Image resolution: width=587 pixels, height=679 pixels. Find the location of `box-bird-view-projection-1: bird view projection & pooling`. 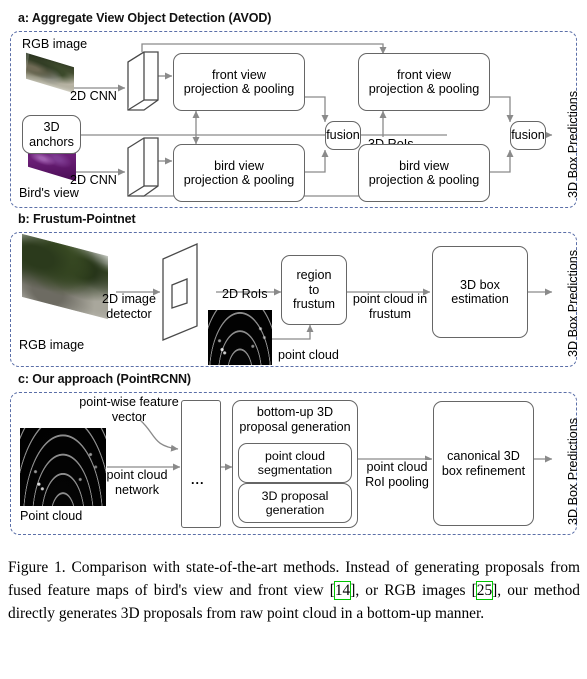

box-bird-view-projection-1: bird view projection & pooling is located at coordinates (239, 173).